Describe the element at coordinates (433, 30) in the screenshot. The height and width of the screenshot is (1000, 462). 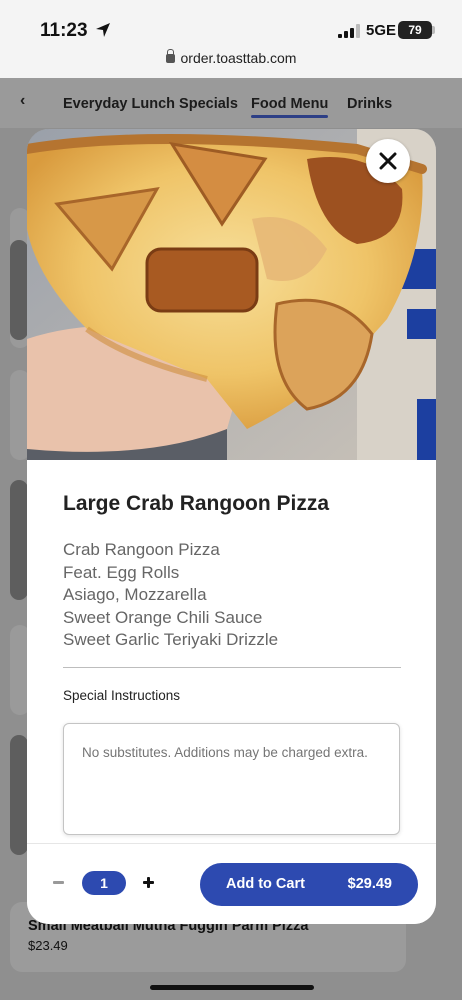
I see `battery-tip` at that location.